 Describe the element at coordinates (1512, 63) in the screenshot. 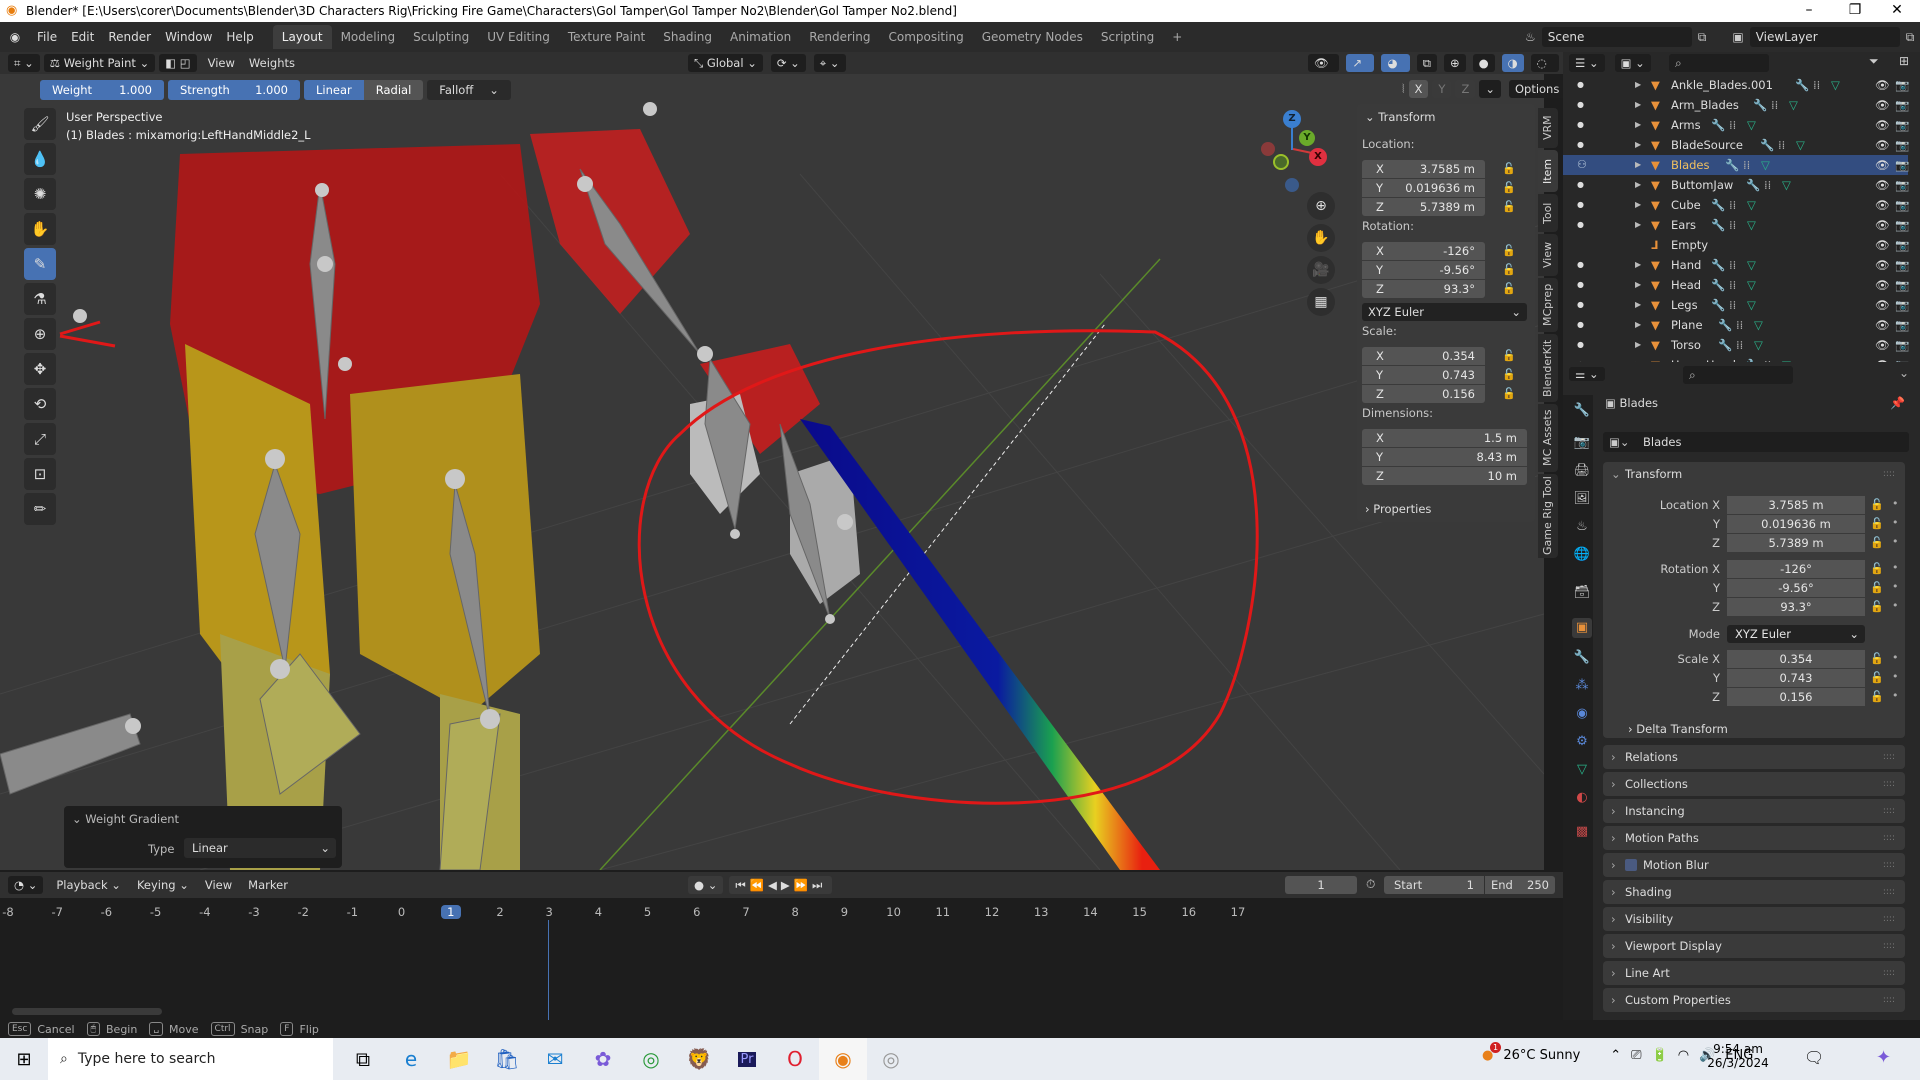

I see `shading-material: ◑` at that location.